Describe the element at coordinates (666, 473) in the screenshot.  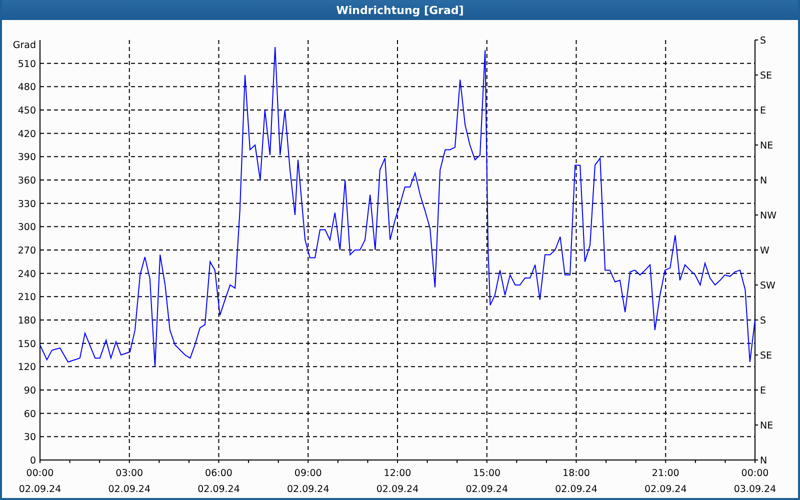
I see `x-tick-label: 21:00` at that location.